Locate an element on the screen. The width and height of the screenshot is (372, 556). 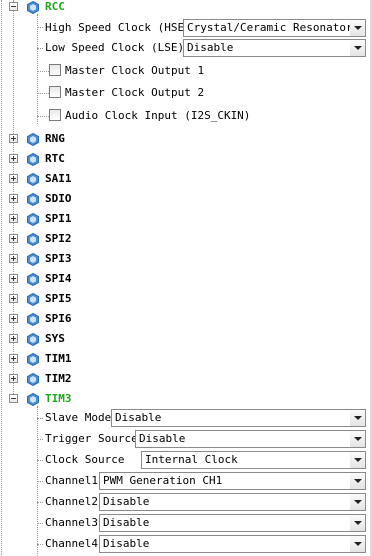
mco2-label: Master Clock Output 2 is located at coordinates (135, 92).